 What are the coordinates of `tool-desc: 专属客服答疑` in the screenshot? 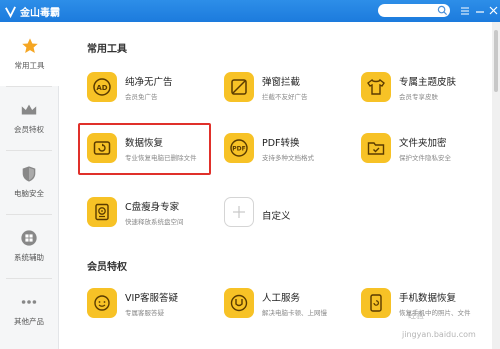 It's located at (144, 313).